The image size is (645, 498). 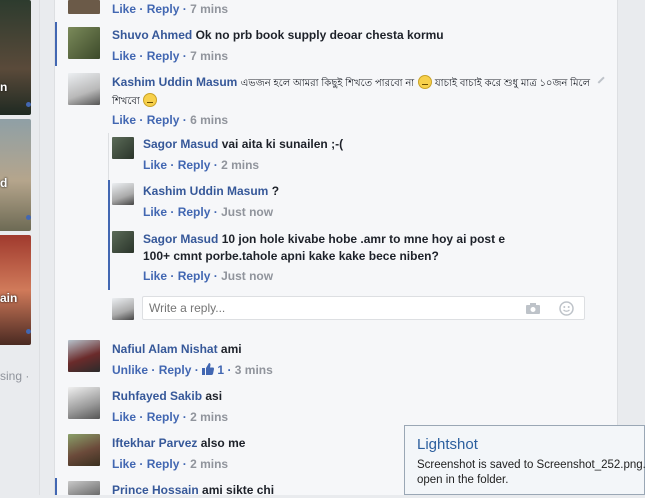 What do you see at coordinates (165, 349) in the screenshot?
I see `comment-author: Nafiul Alam Nishat` at bounding box center [165, 349].